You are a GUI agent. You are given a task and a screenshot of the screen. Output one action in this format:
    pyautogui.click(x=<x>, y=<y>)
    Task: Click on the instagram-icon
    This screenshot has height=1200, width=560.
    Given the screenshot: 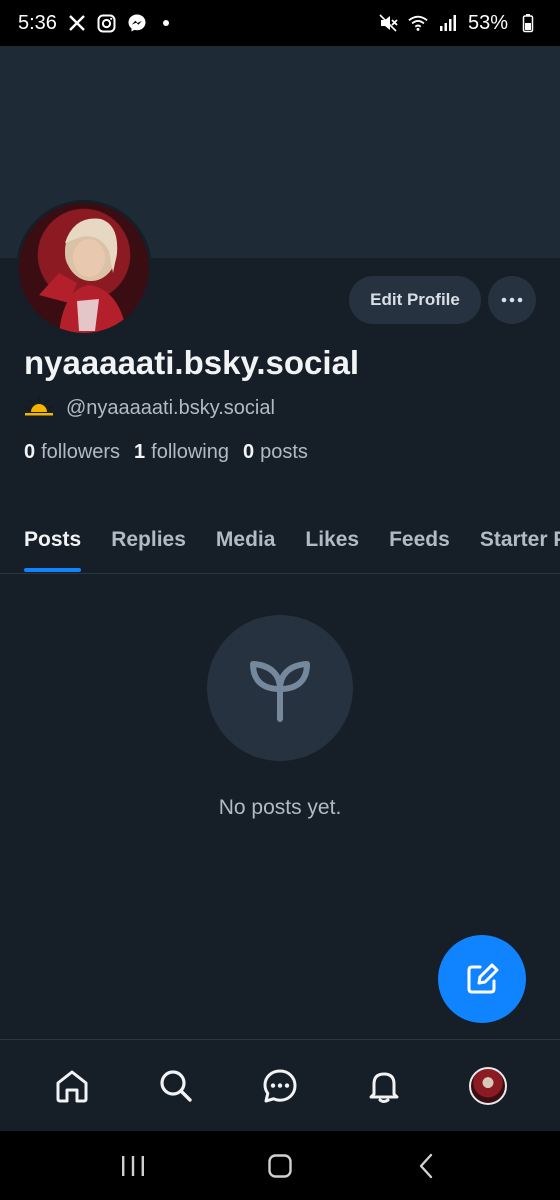 What is the action you would take?
    pyautogui.click(x=107, y=23)
    